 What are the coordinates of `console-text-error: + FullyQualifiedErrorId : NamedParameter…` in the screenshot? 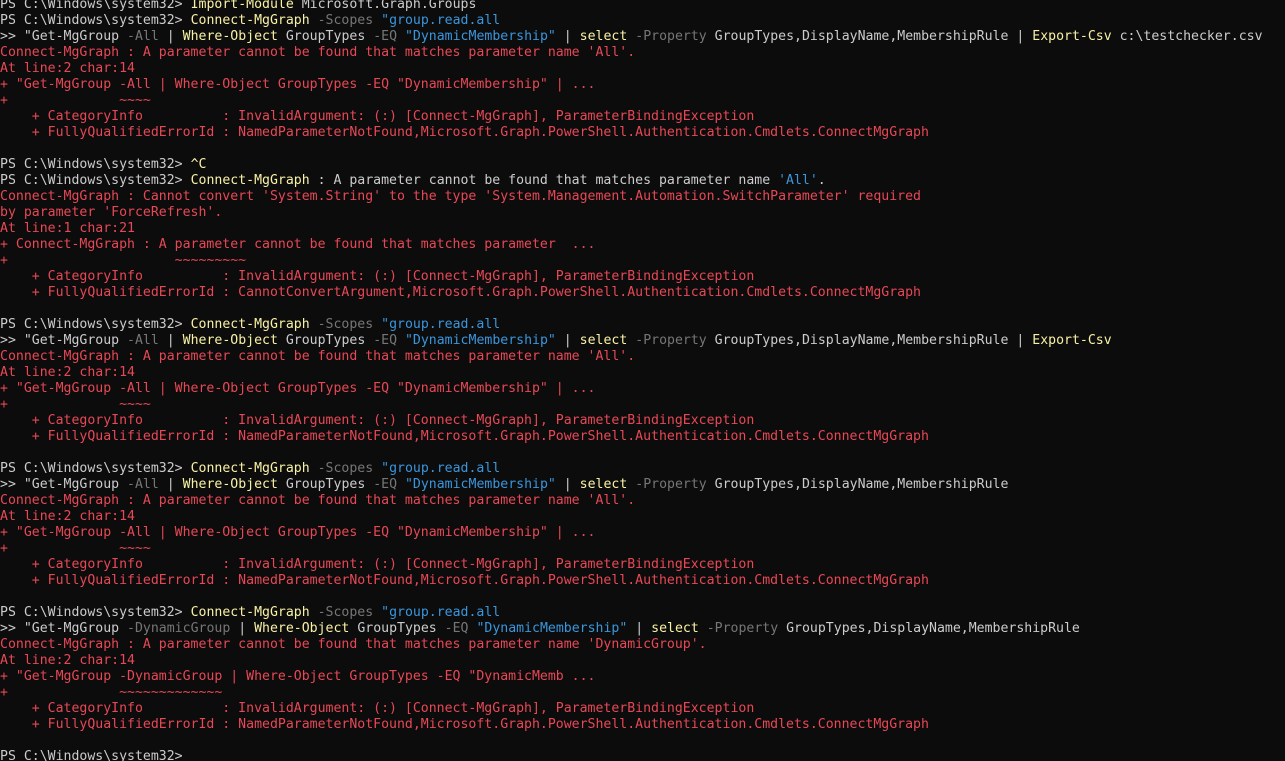 It's located at (464, 436).